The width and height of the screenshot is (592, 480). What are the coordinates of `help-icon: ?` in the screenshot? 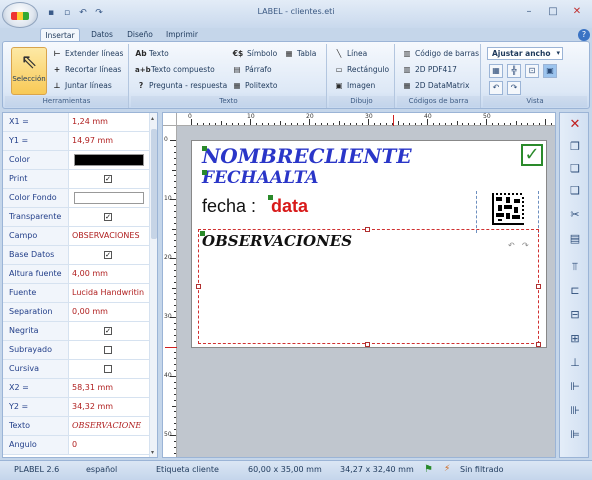 It's located at (584, 35).